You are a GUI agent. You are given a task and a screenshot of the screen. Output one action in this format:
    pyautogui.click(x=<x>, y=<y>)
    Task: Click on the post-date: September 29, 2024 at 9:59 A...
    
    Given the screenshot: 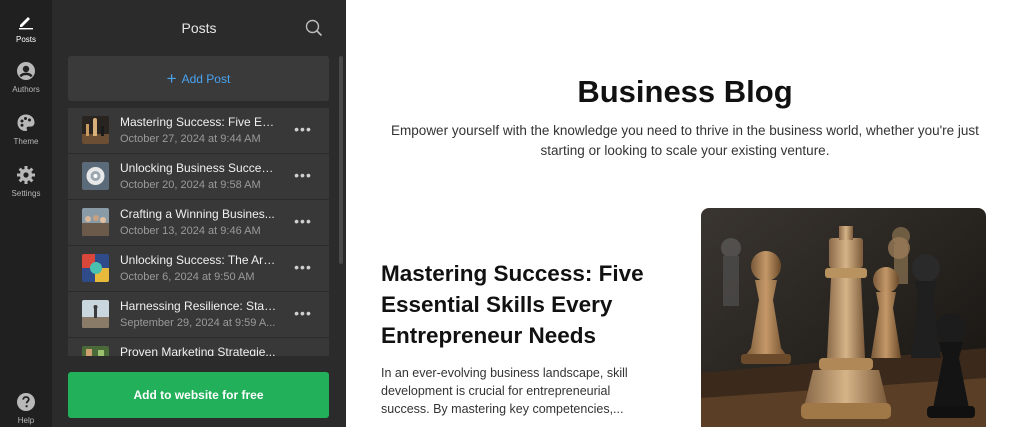 What is the action you would take?
    pyautogui.click(x=198, y=323)
    